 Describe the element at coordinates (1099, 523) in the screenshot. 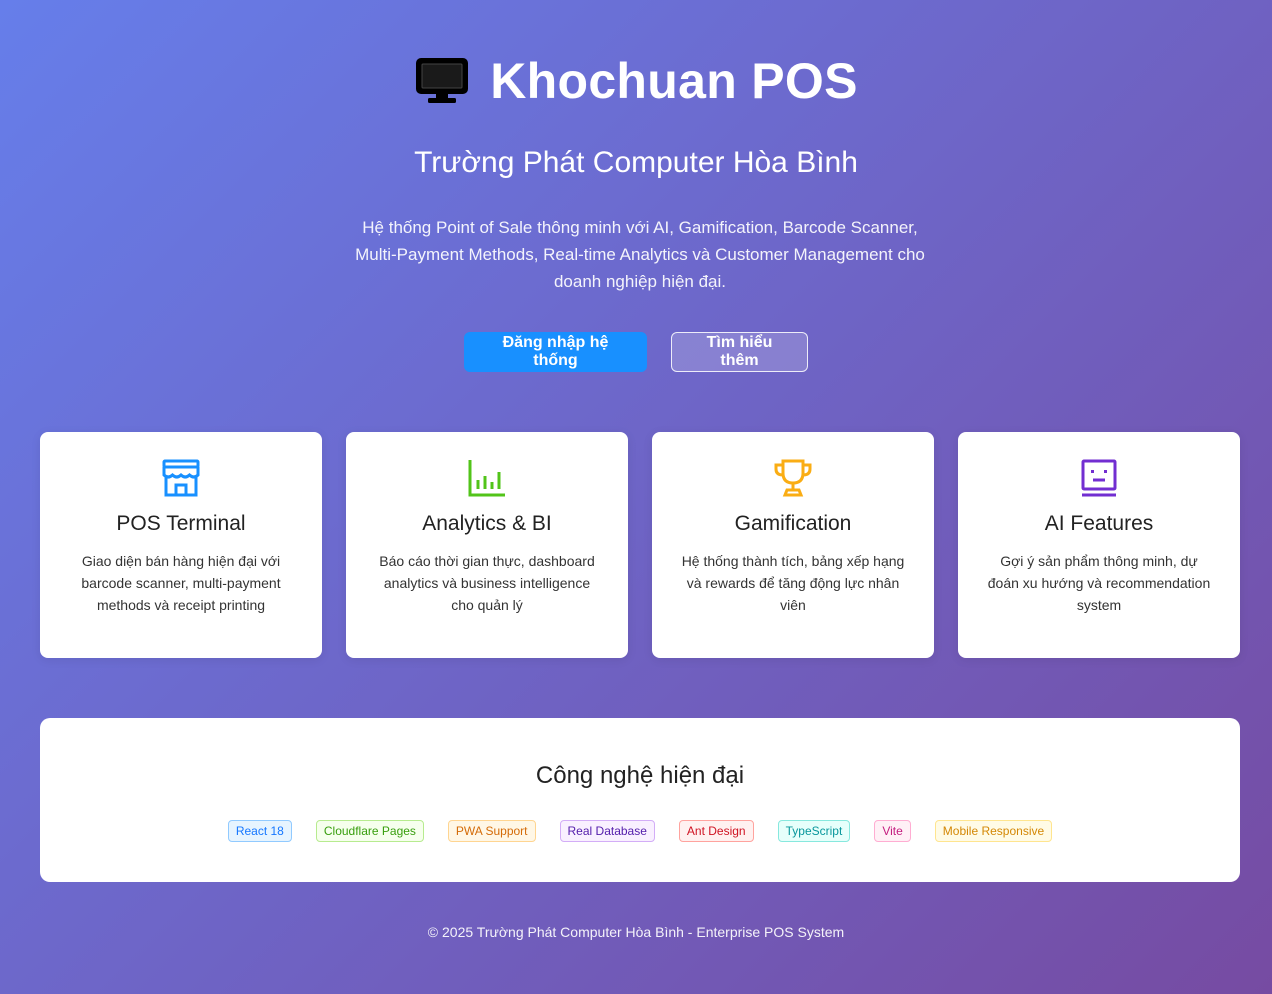

I see `feature-title: AI Features` at that location.